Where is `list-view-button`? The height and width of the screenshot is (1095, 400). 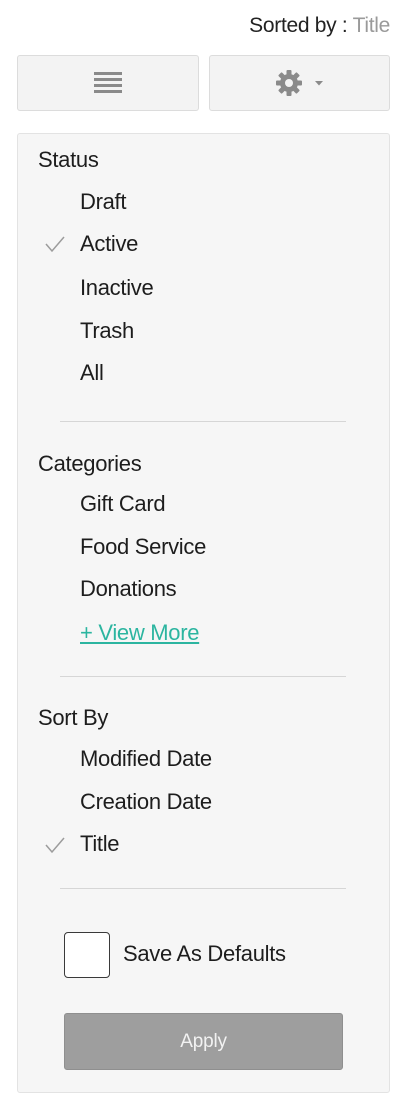
list-view-button is located at coordinates (108, 83).